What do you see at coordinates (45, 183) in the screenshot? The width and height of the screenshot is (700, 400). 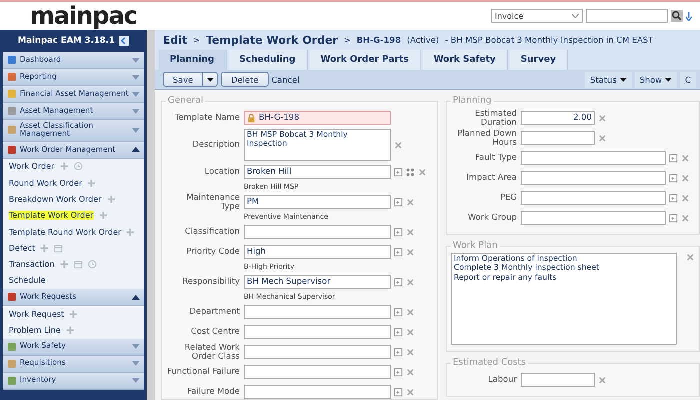 I see `menu-item: Round Work Order` at bounding box center [45, 183].